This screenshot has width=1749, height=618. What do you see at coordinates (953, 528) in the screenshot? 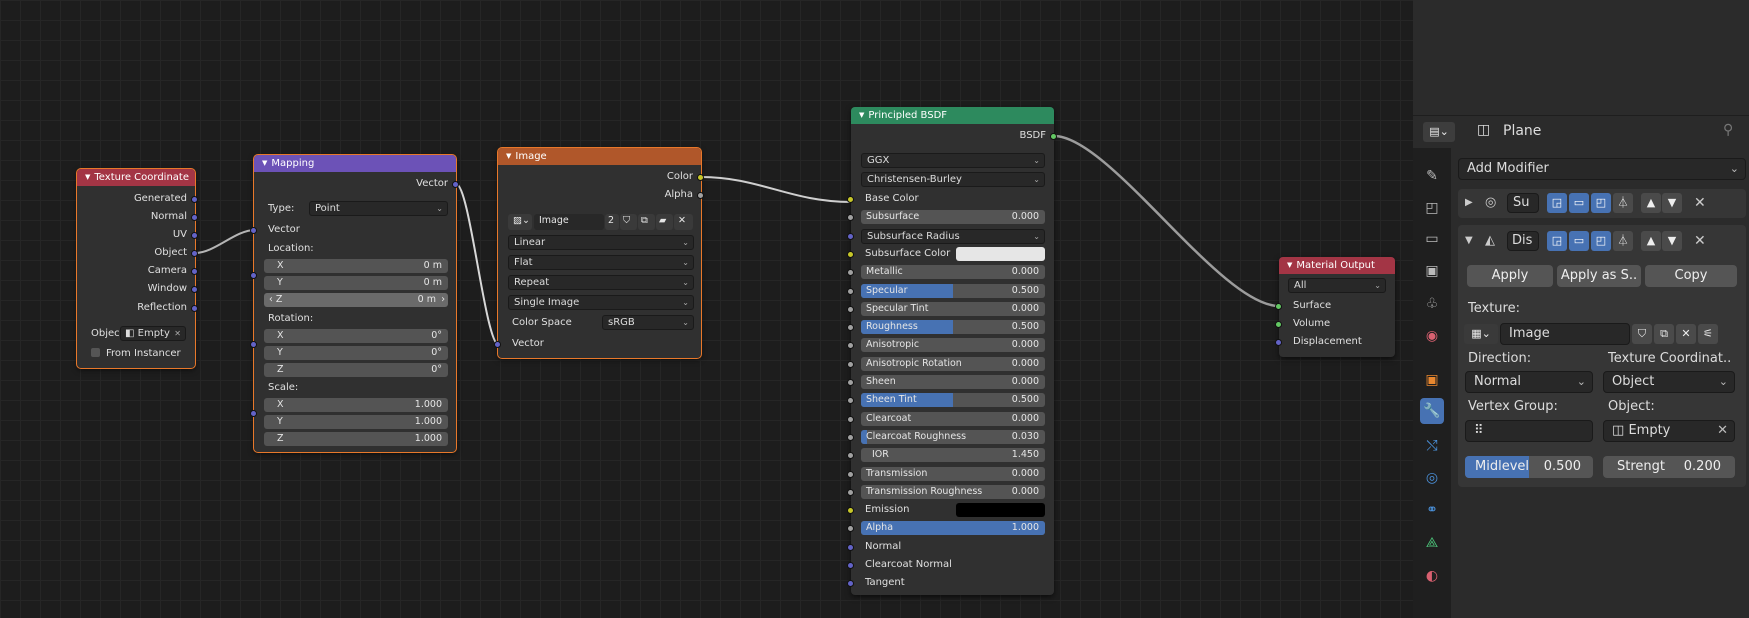
I see `alpha-field: Alpha 1.000` at bounding box center [953, 528].